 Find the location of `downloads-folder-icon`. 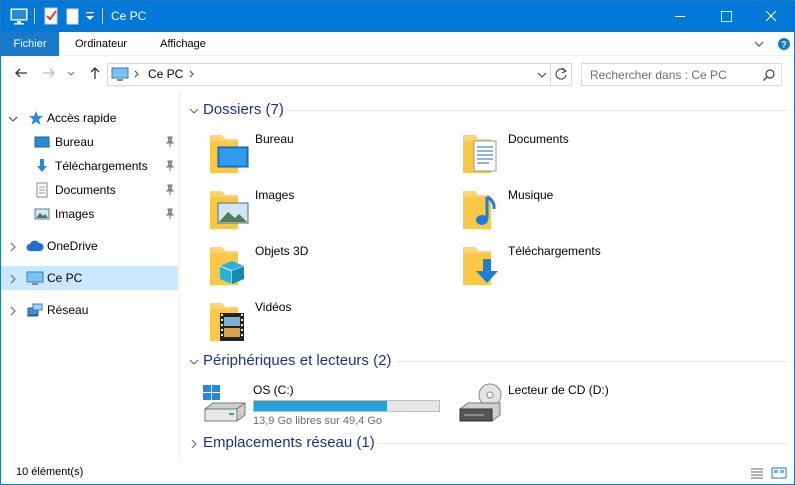

downloads-folder-icon is located at coordinates (483, 265).